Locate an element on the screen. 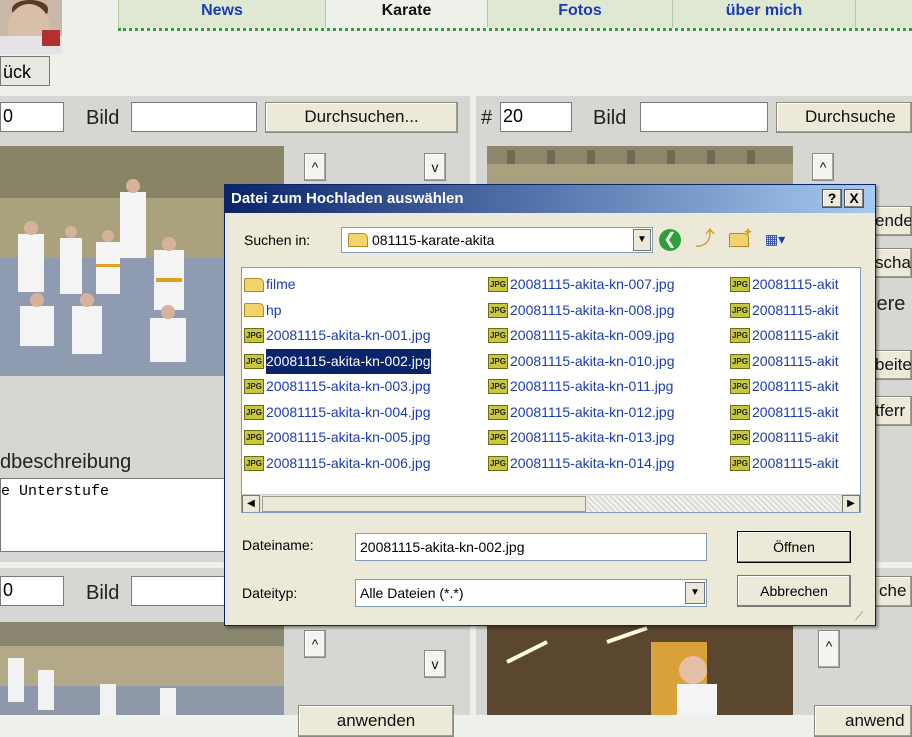  file-item: JPG 20081115-akita-kn-003.jpg is located at coordinates (336, 387).